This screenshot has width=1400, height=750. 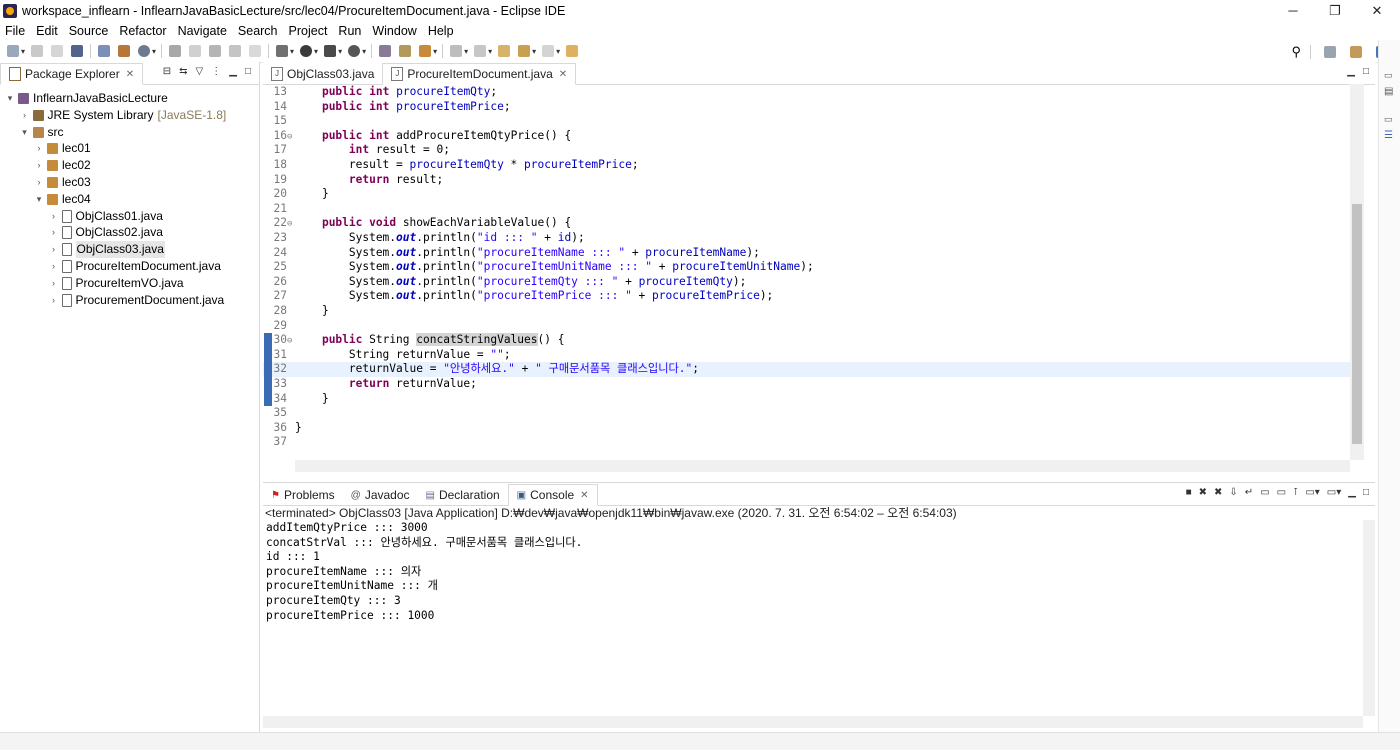 What do you see at coordinates (15, 31) in the screenshot?
I see `menu-file: File` at bounding box center [15, 31].